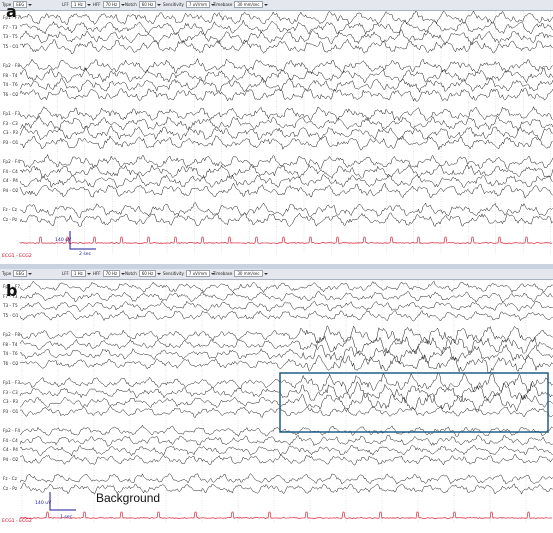 The height and width of the screenshot is (533, 553). Describe the element at coordinates (85, 254) in the screenshot. I see `scale-time-label: 2 sec` at that location.